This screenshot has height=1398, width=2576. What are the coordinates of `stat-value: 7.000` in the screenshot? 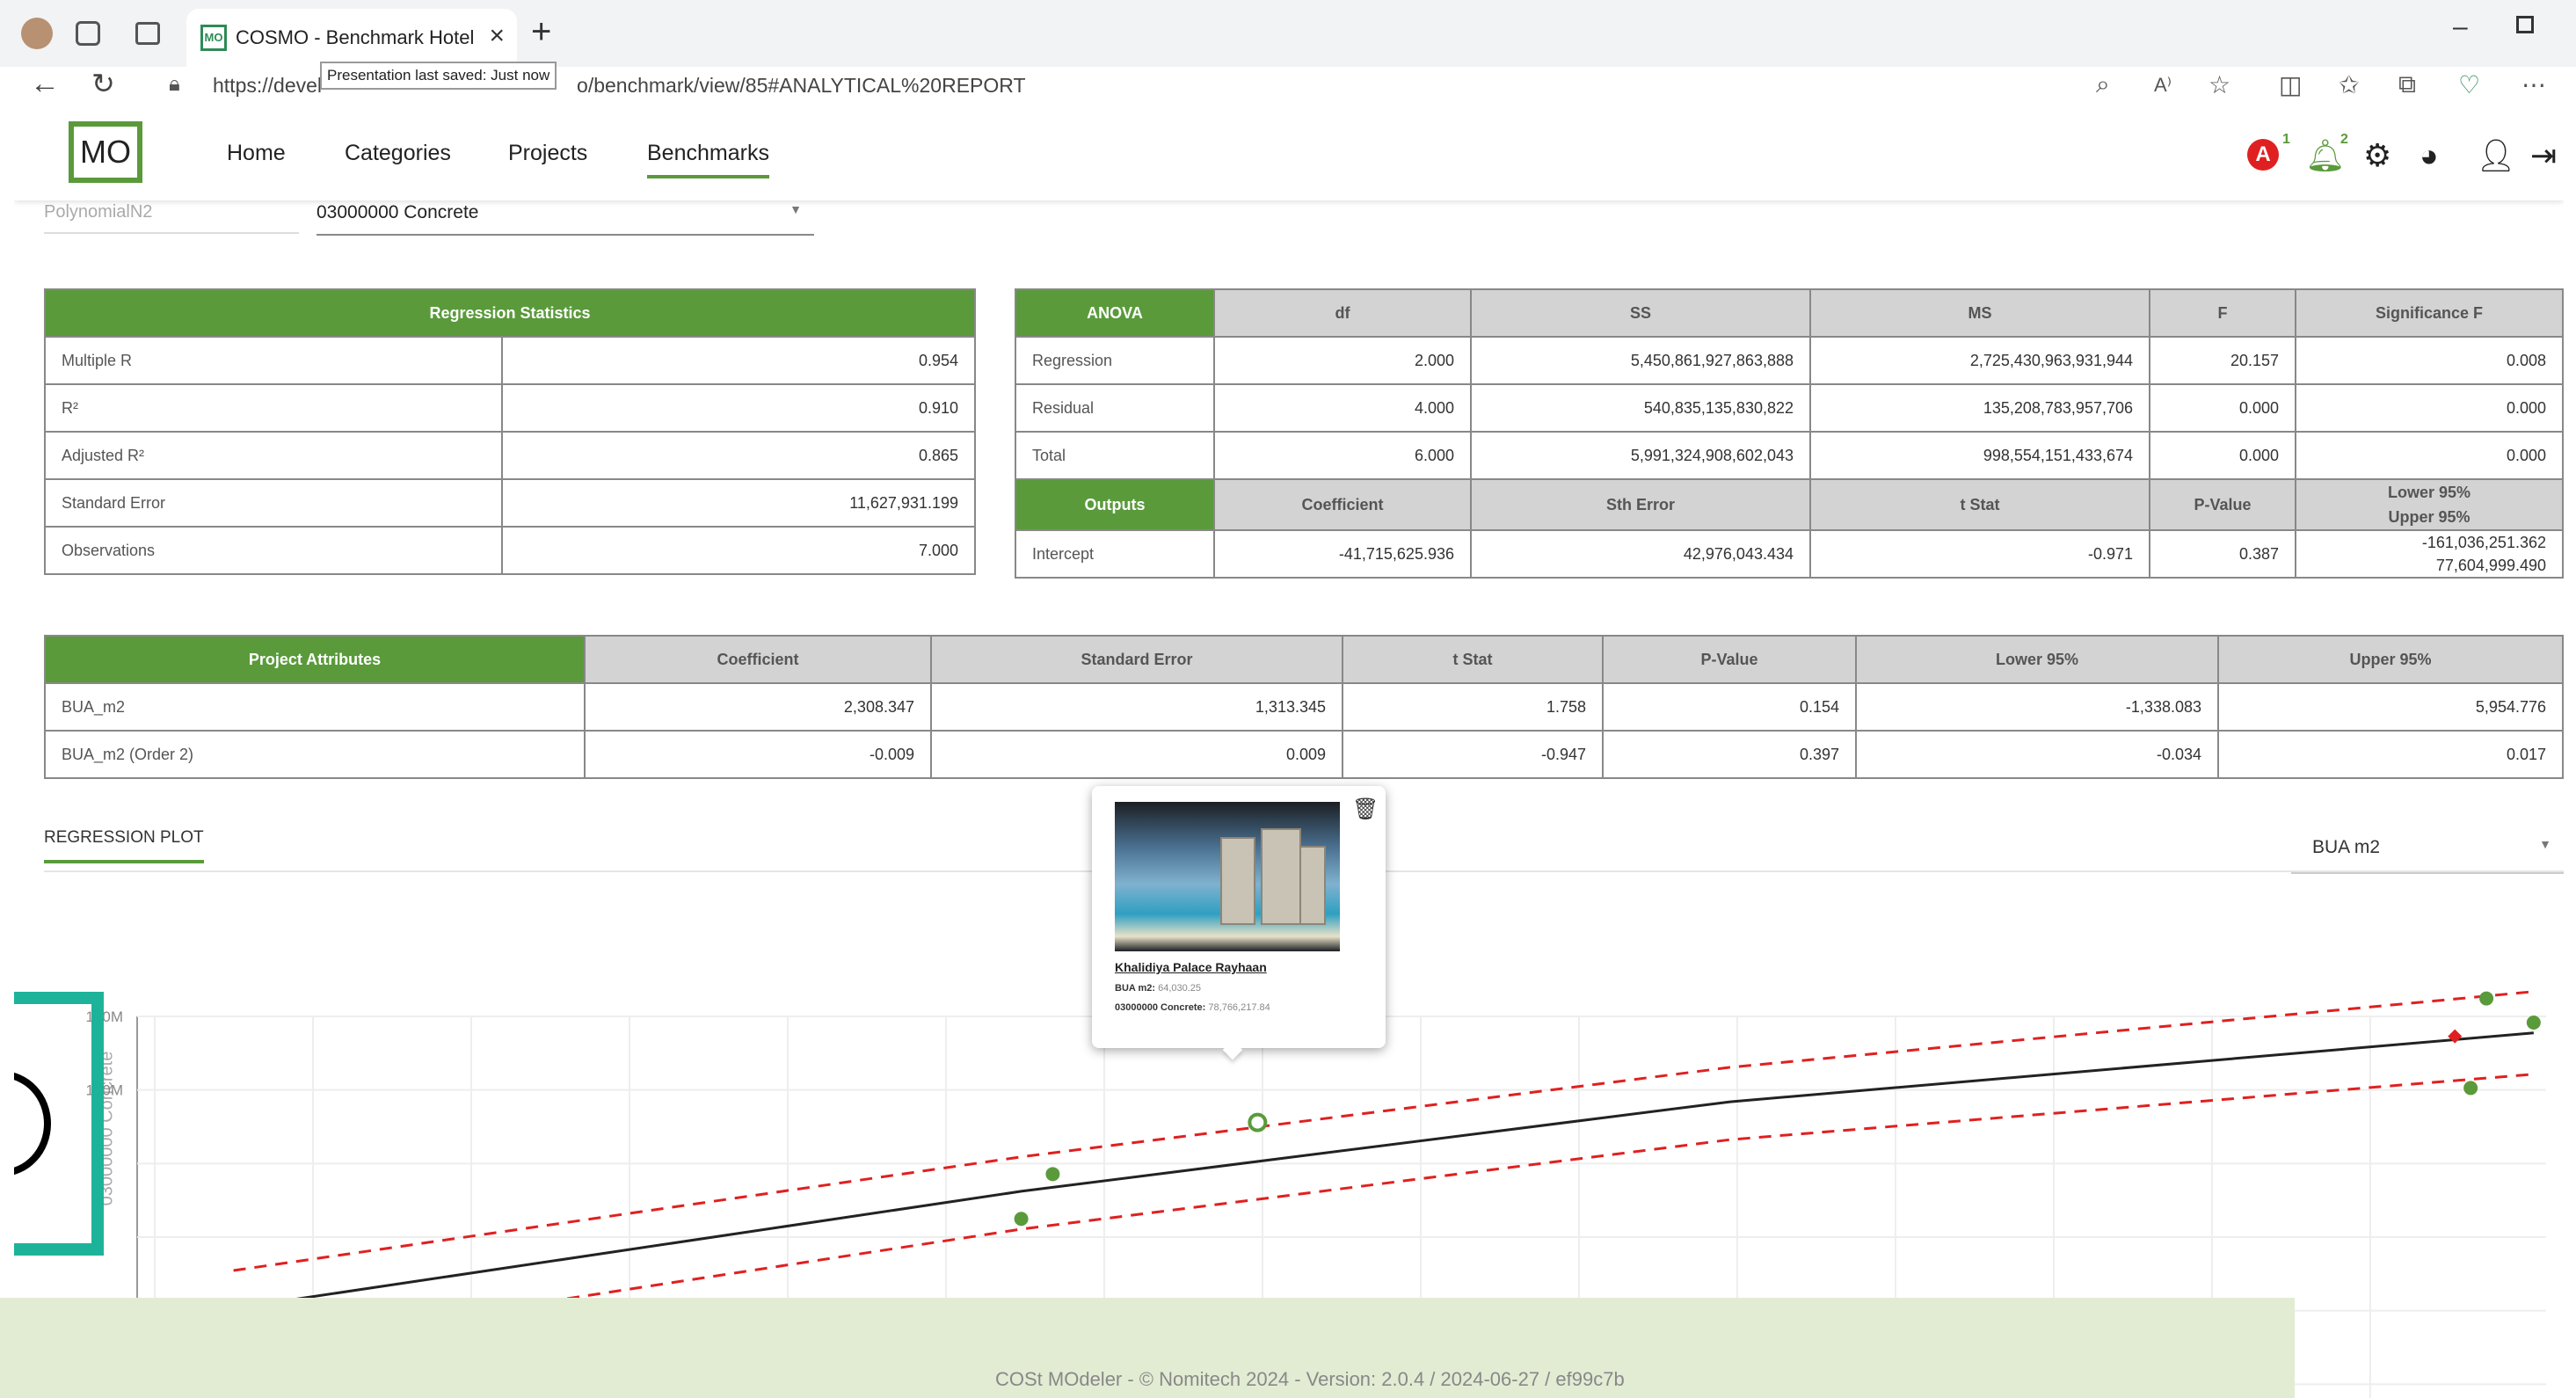 It's located at (738, 550).